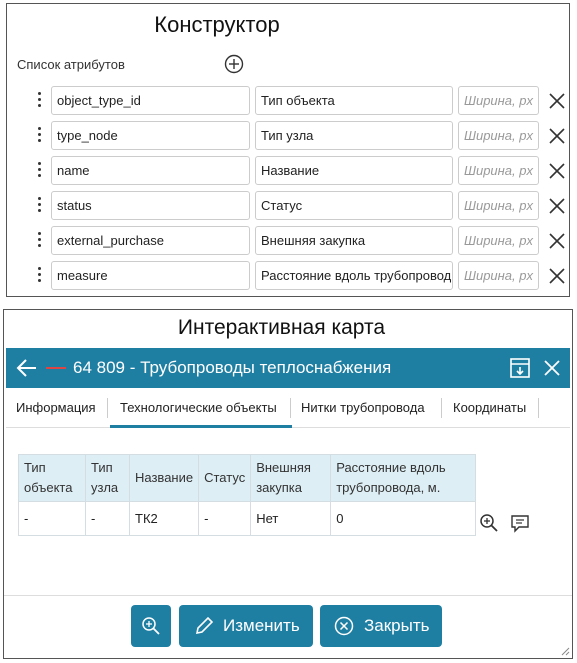  What do you see at coordinates (363, 407) in the screenshot?
I see `tab-pipeline-strands: Нитки трубопровода` at bounding box center [363, 407].